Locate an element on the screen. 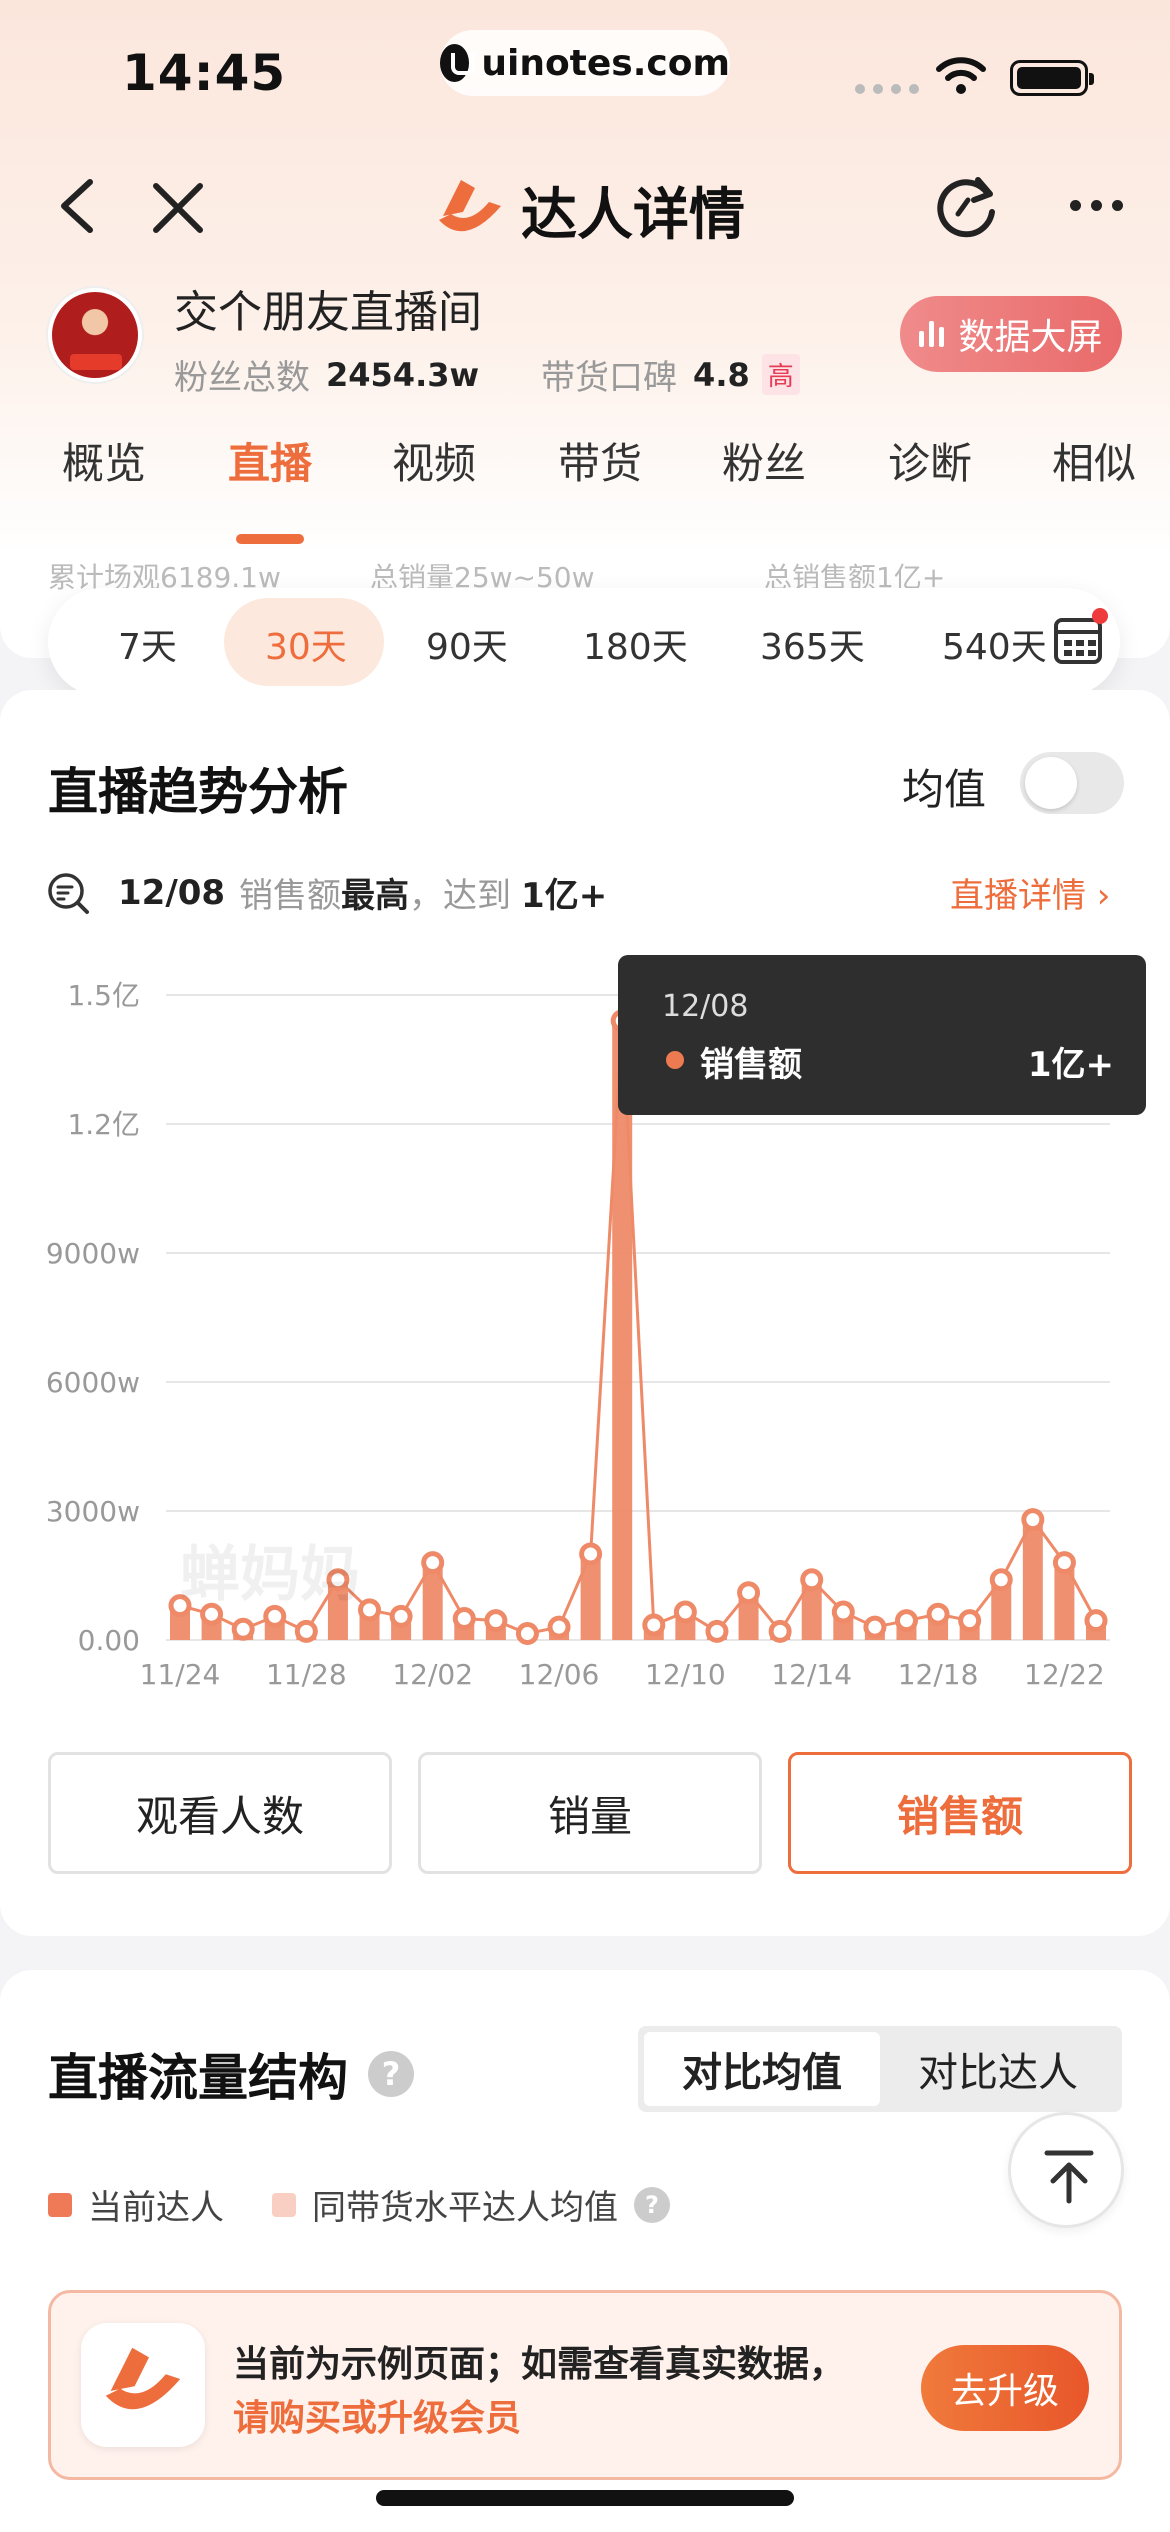  upgrade-button: 去升级 is located at coordinates (1005, 2388).